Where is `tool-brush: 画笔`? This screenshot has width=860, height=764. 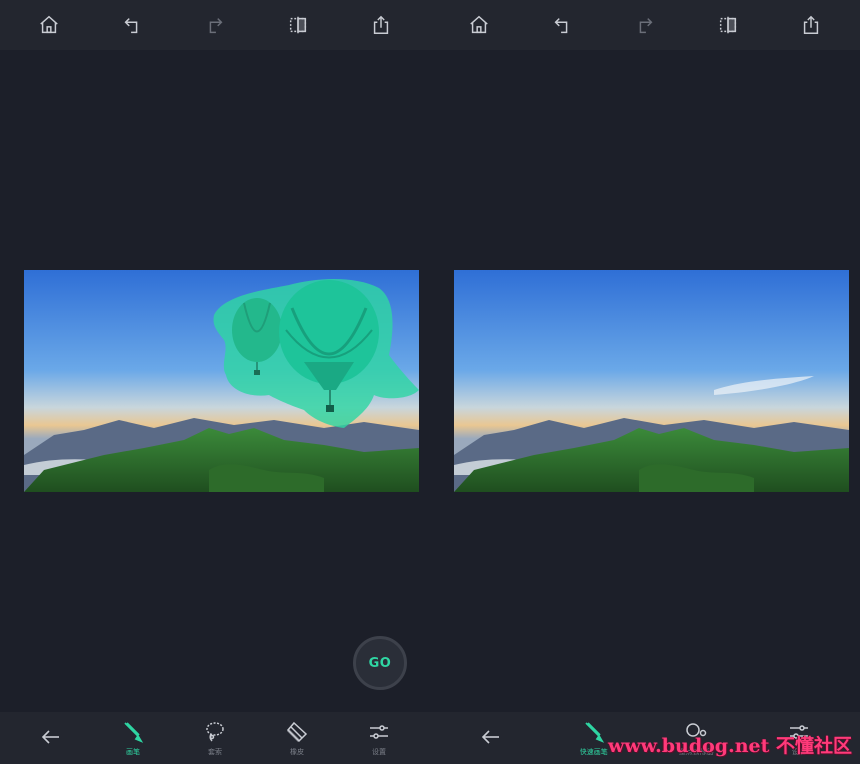
tool-brush: 画笔 is located at coordinates (133, 738).